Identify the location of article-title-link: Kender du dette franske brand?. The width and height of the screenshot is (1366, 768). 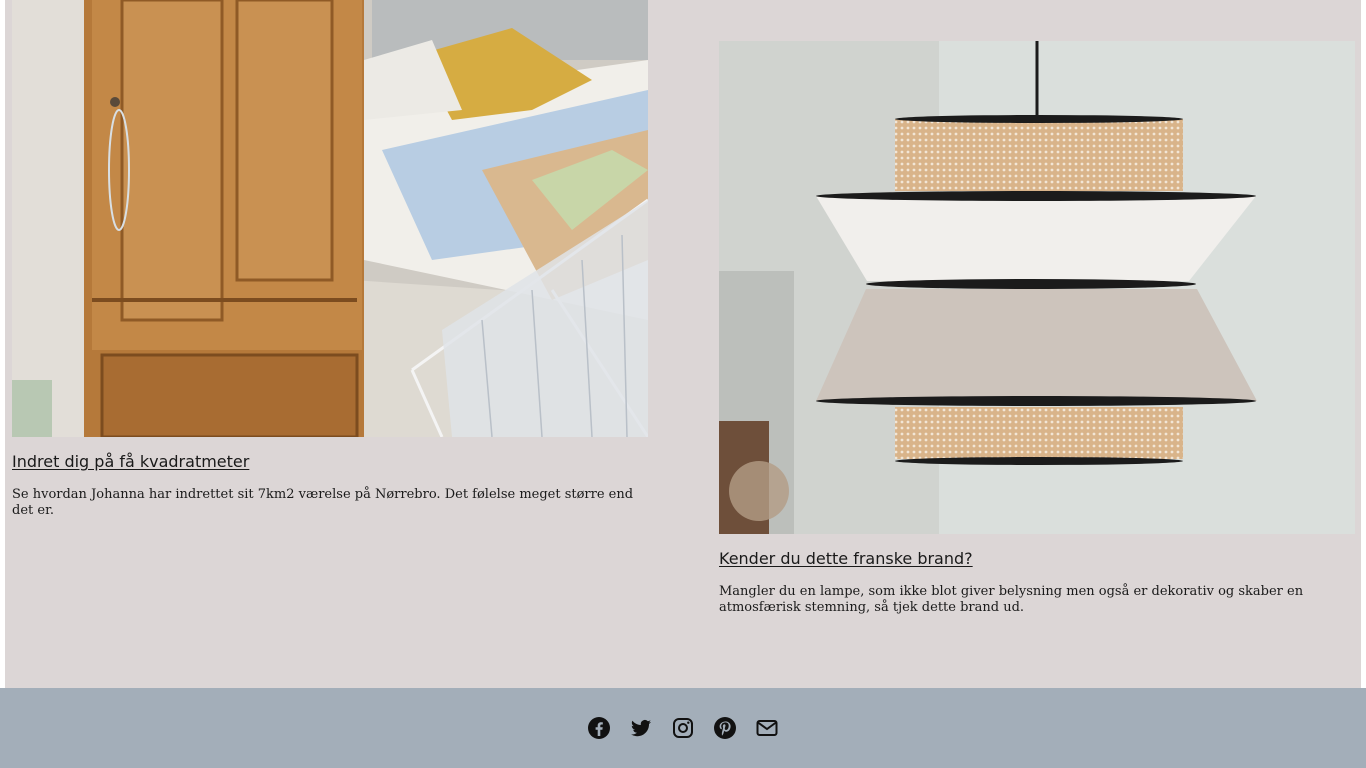
(846, 558).